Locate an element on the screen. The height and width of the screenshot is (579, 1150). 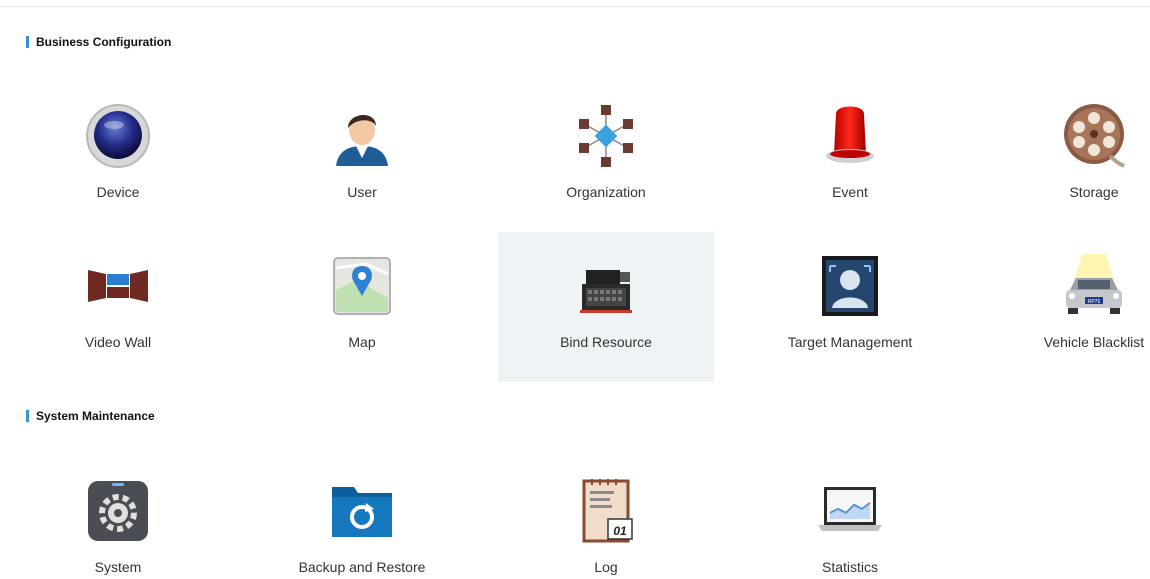
tile-target-management: Target Management is located at coordinates (850, 307).